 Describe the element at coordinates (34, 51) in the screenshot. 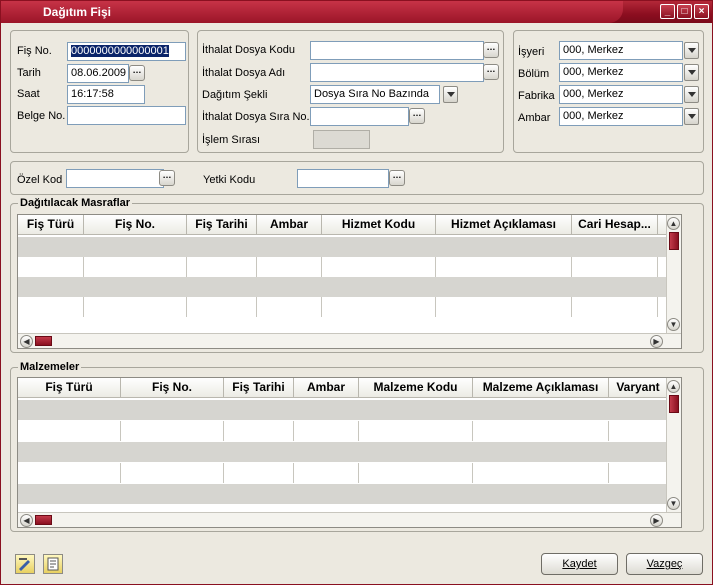

I see `fis-no-label: Fiş No.` at that location.